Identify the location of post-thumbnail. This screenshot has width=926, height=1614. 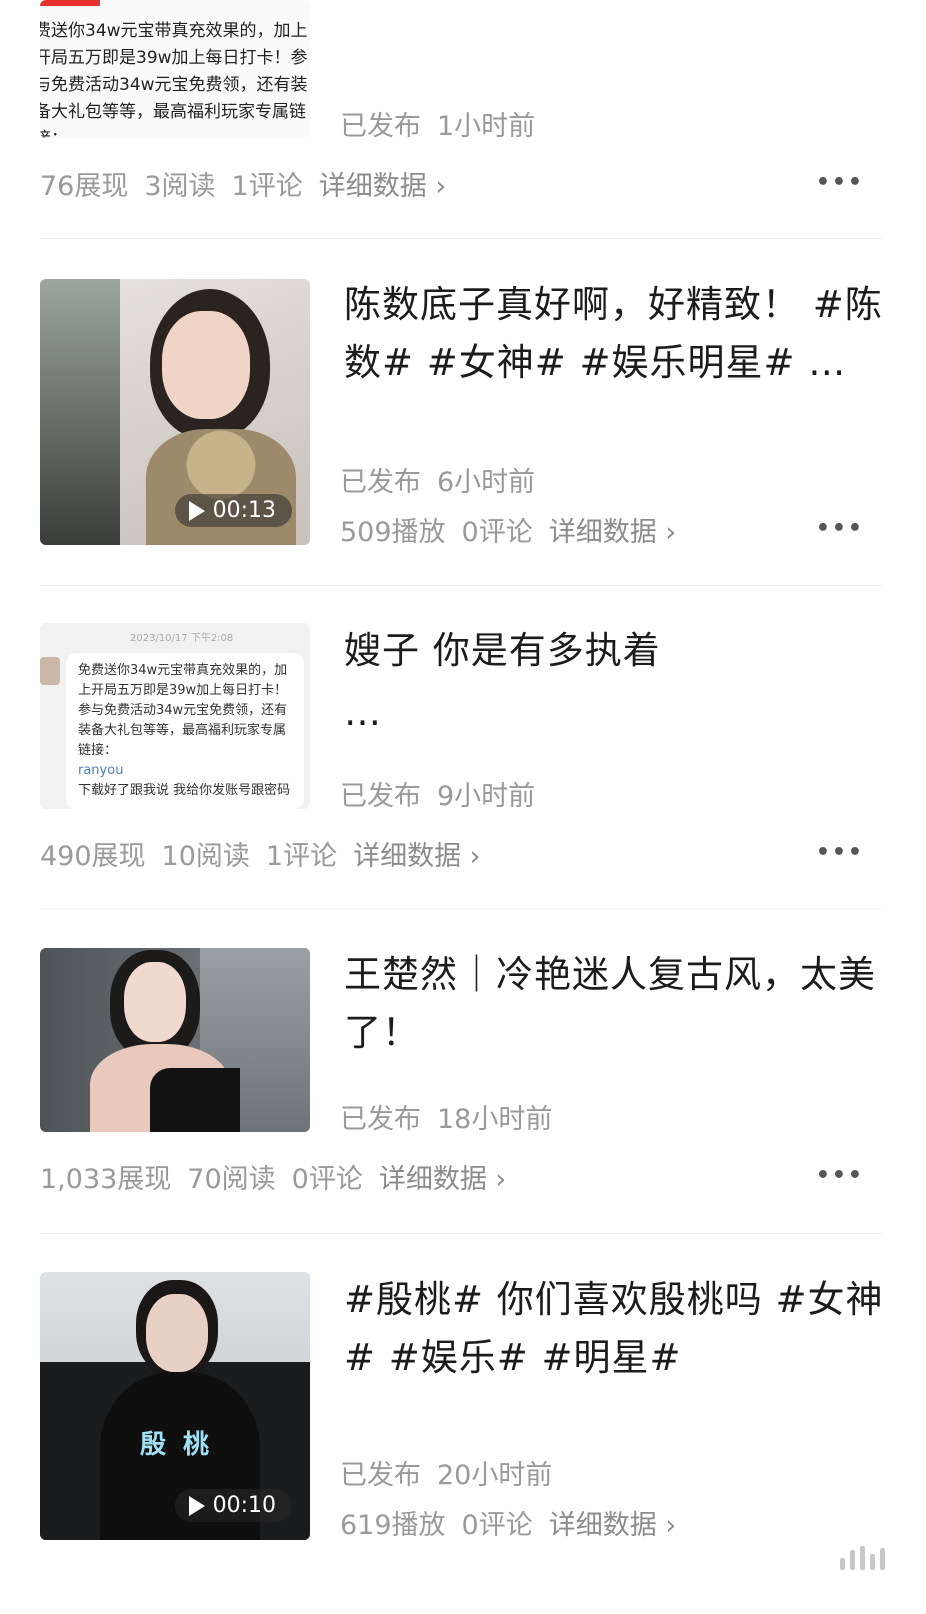
(175, 1040).